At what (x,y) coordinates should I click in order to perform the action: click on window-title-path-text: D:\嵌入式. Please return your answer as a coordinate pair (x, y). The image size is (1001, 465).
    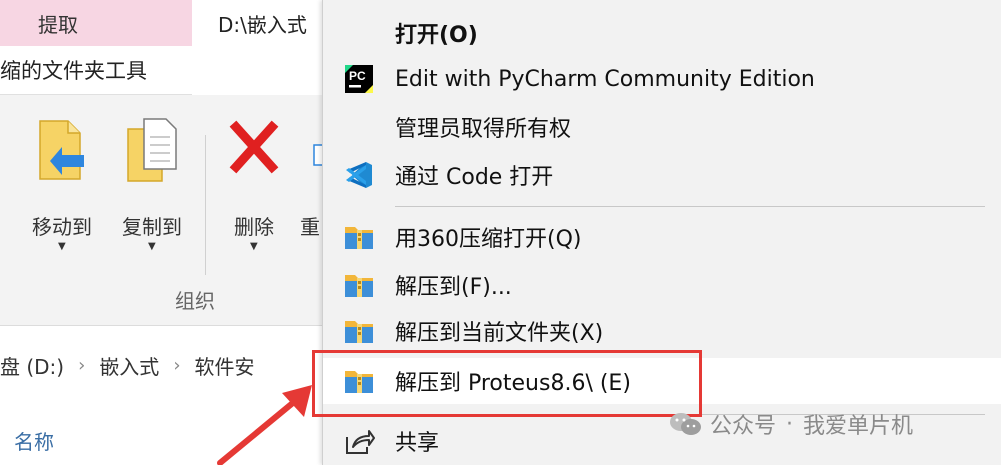
    Looking at the image, I should click on (262, 24).